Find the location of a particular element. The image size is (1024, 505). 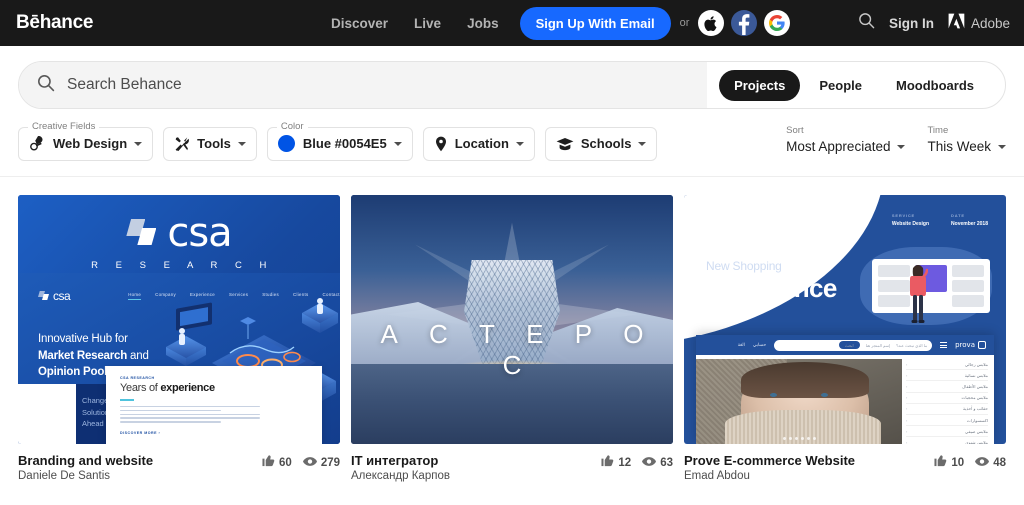

nav-link-live: Live is located at coordinates (427, 23).